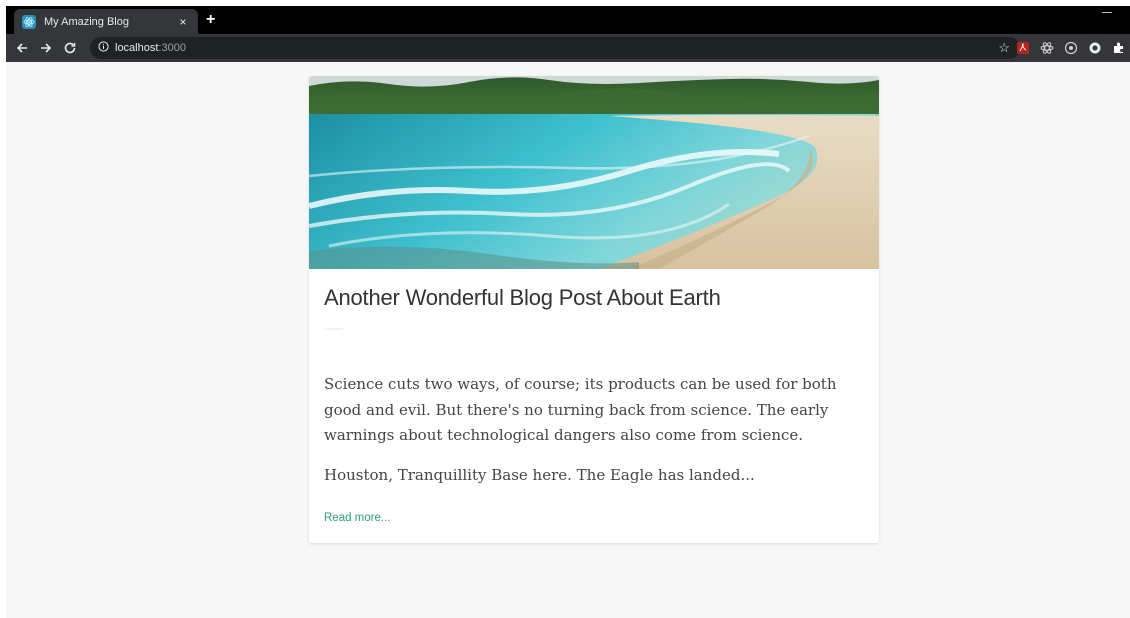 This screenshot has height=618, width=1130. Describe the element at coordinates (1107, 12) in the screenshot. I see `minimize-window-button` at that location.